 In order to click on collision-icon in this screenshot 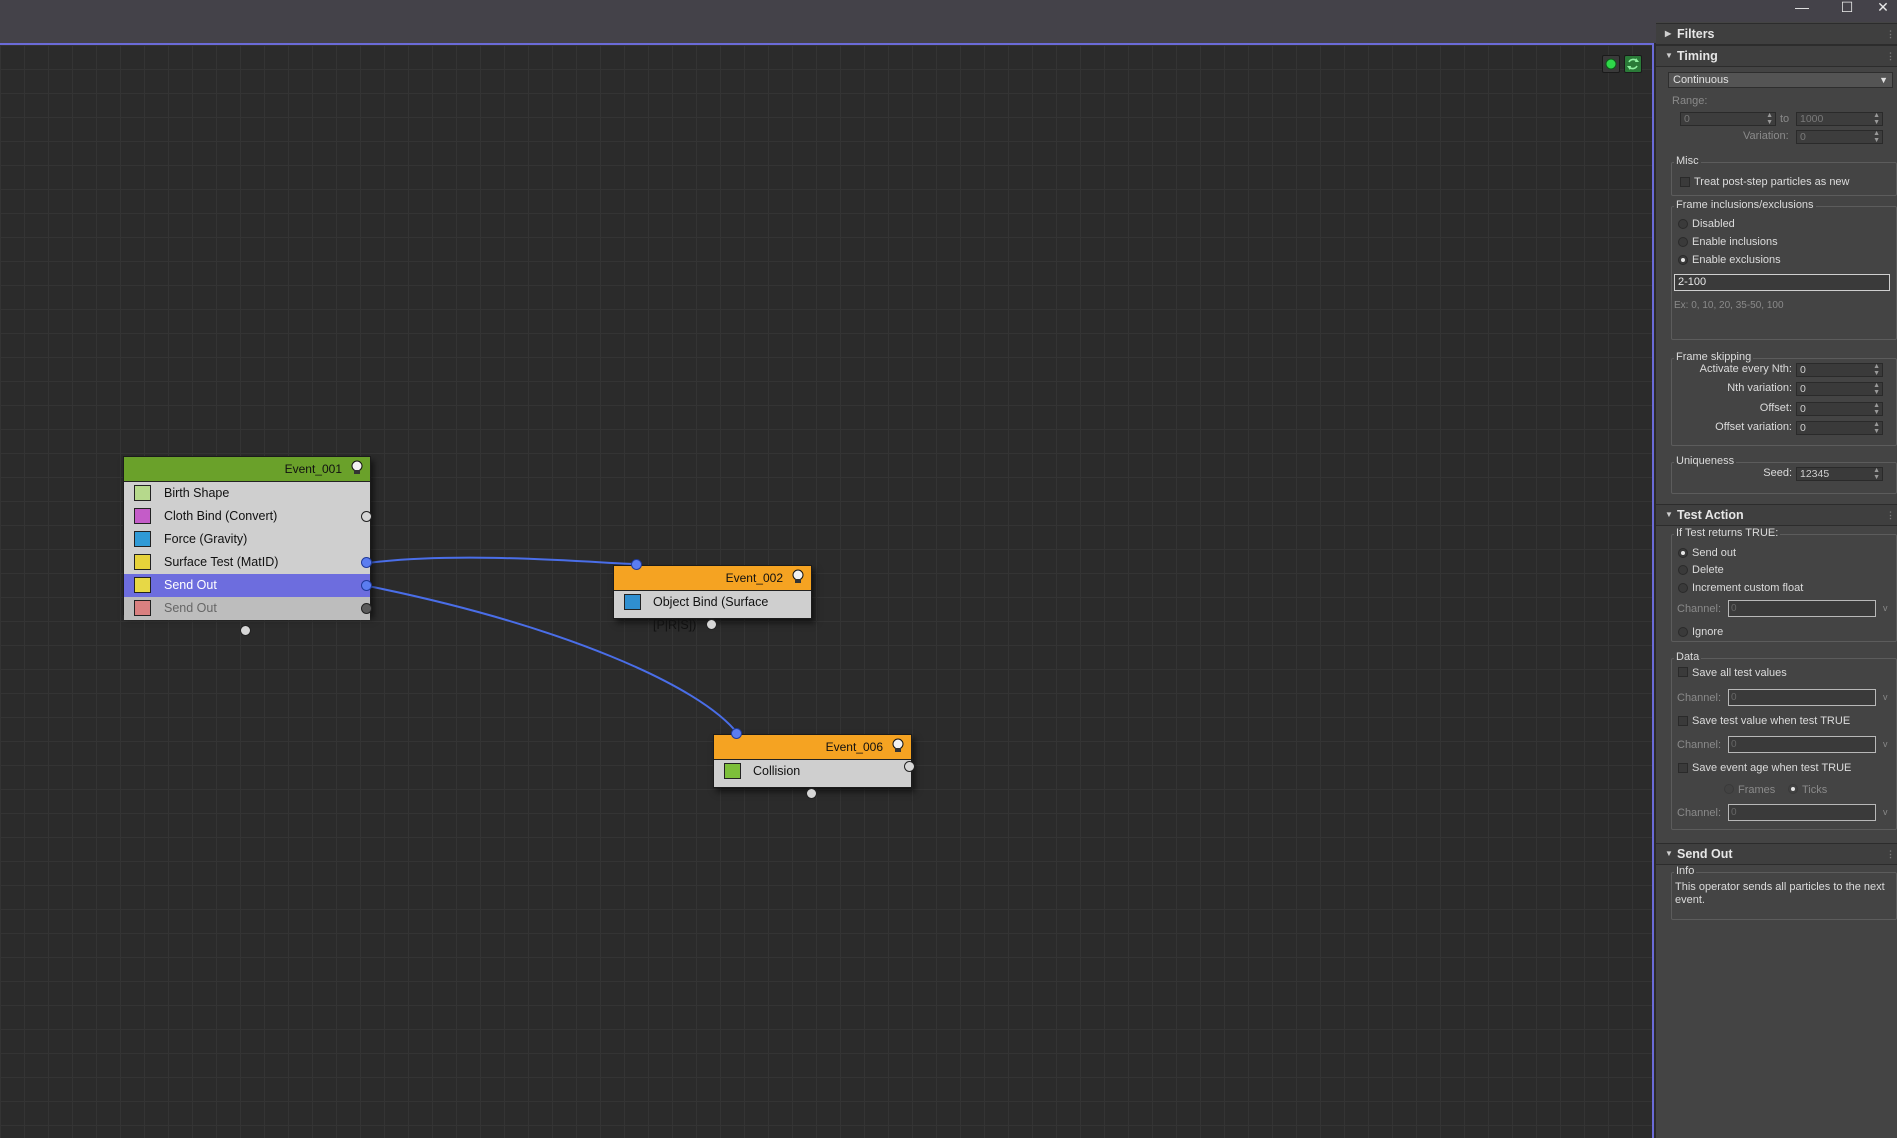, I will do `click(732, 771)`.